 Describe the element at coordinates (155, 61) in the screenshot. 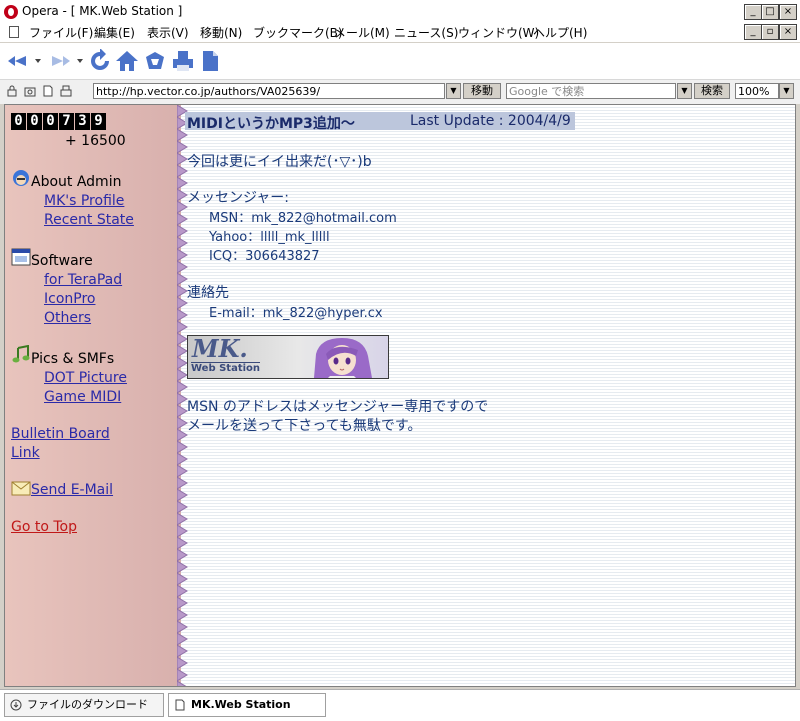

I see `hotlist-icon` at that location.